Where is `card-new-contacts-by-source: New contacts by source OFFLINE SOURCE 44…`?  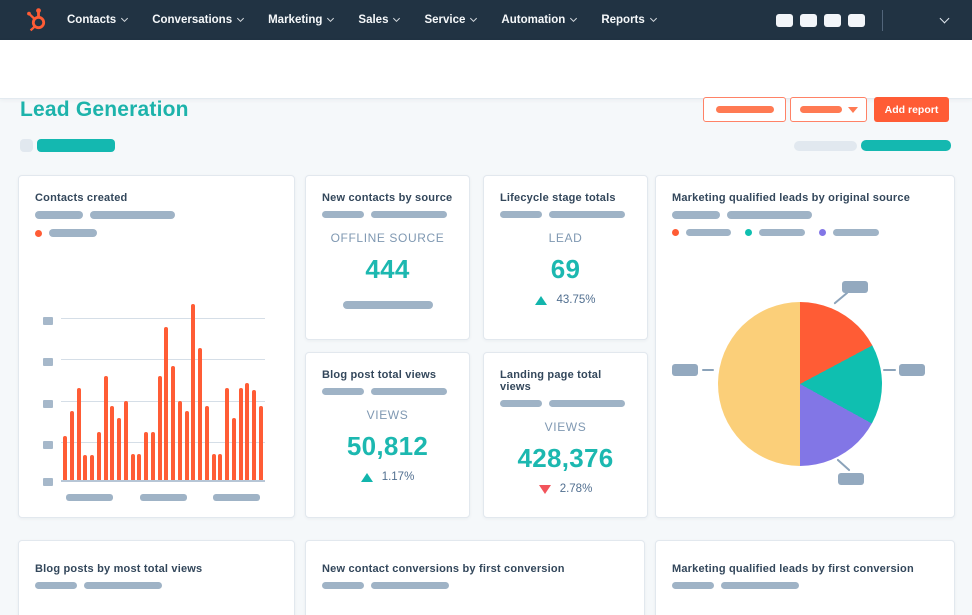 card-new-contacts-by-source: New contacts by source OFFLINE SOURCE 44… is located at coordinates (387, 257).